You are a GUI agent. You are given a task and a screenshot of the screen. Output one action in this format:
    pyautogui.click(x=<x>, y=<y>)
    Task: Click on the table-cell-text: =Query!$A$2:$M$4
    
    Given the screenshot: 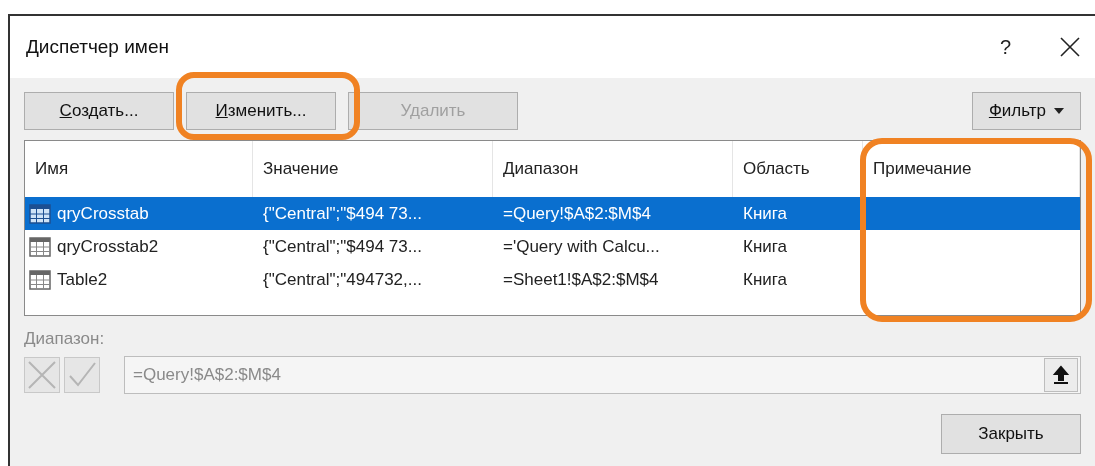 What is the action you would take?
    pyautogui.click(x=577, y=213)
    